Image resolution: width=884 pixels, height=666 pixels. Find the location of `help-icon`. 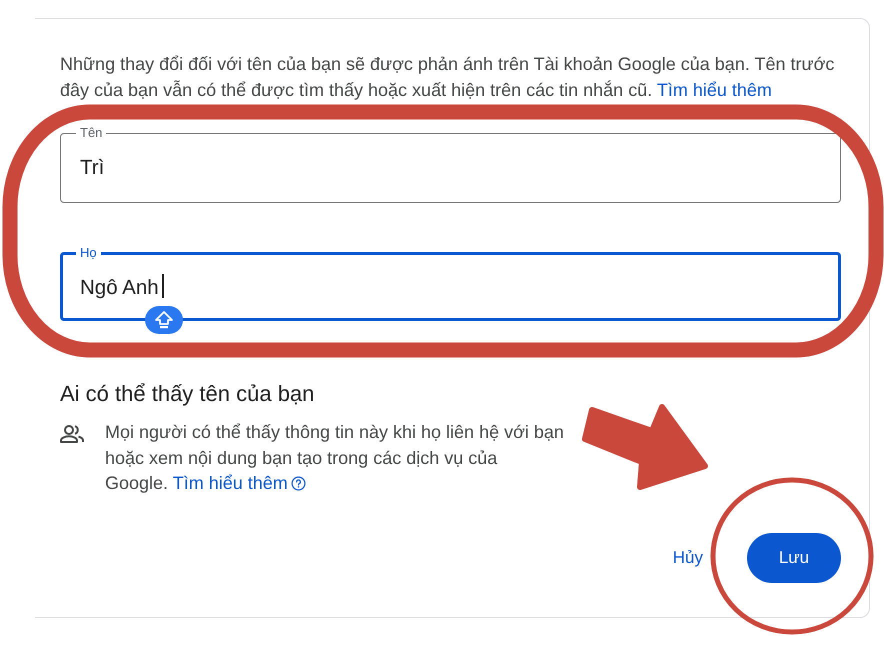

help-icon is located at coordinates (298, 483).